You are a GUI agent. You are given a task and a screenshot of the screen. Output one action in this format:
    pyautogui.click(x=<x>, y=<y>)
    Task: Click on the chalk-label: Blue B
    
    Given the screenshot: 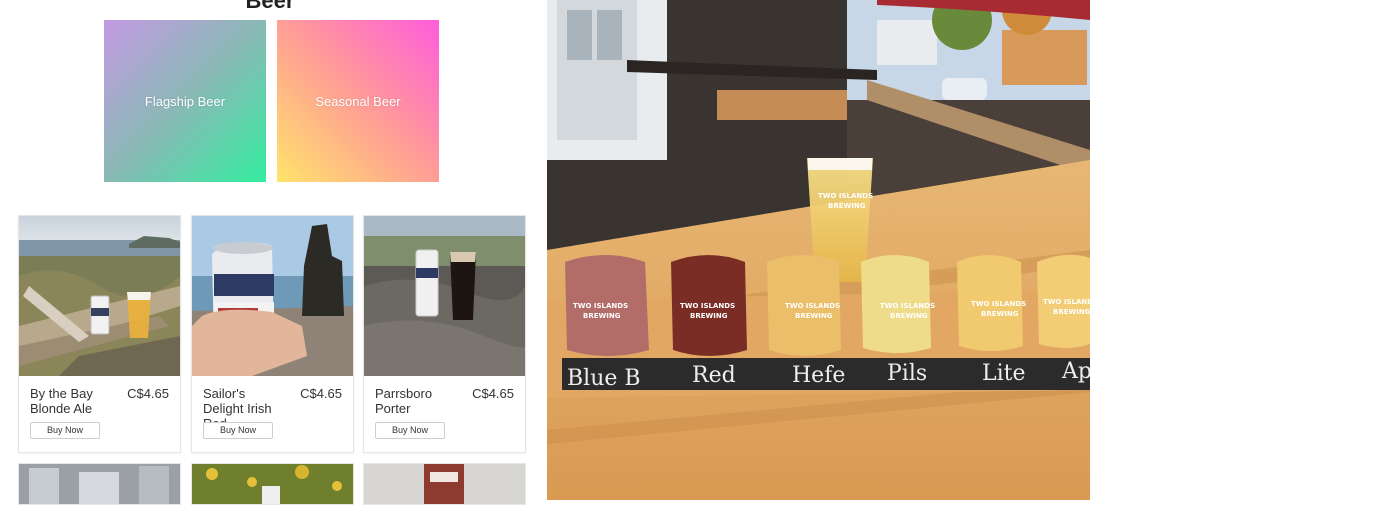 What is the action you would take?
    pyautogui.click(x=604, y=378)
    